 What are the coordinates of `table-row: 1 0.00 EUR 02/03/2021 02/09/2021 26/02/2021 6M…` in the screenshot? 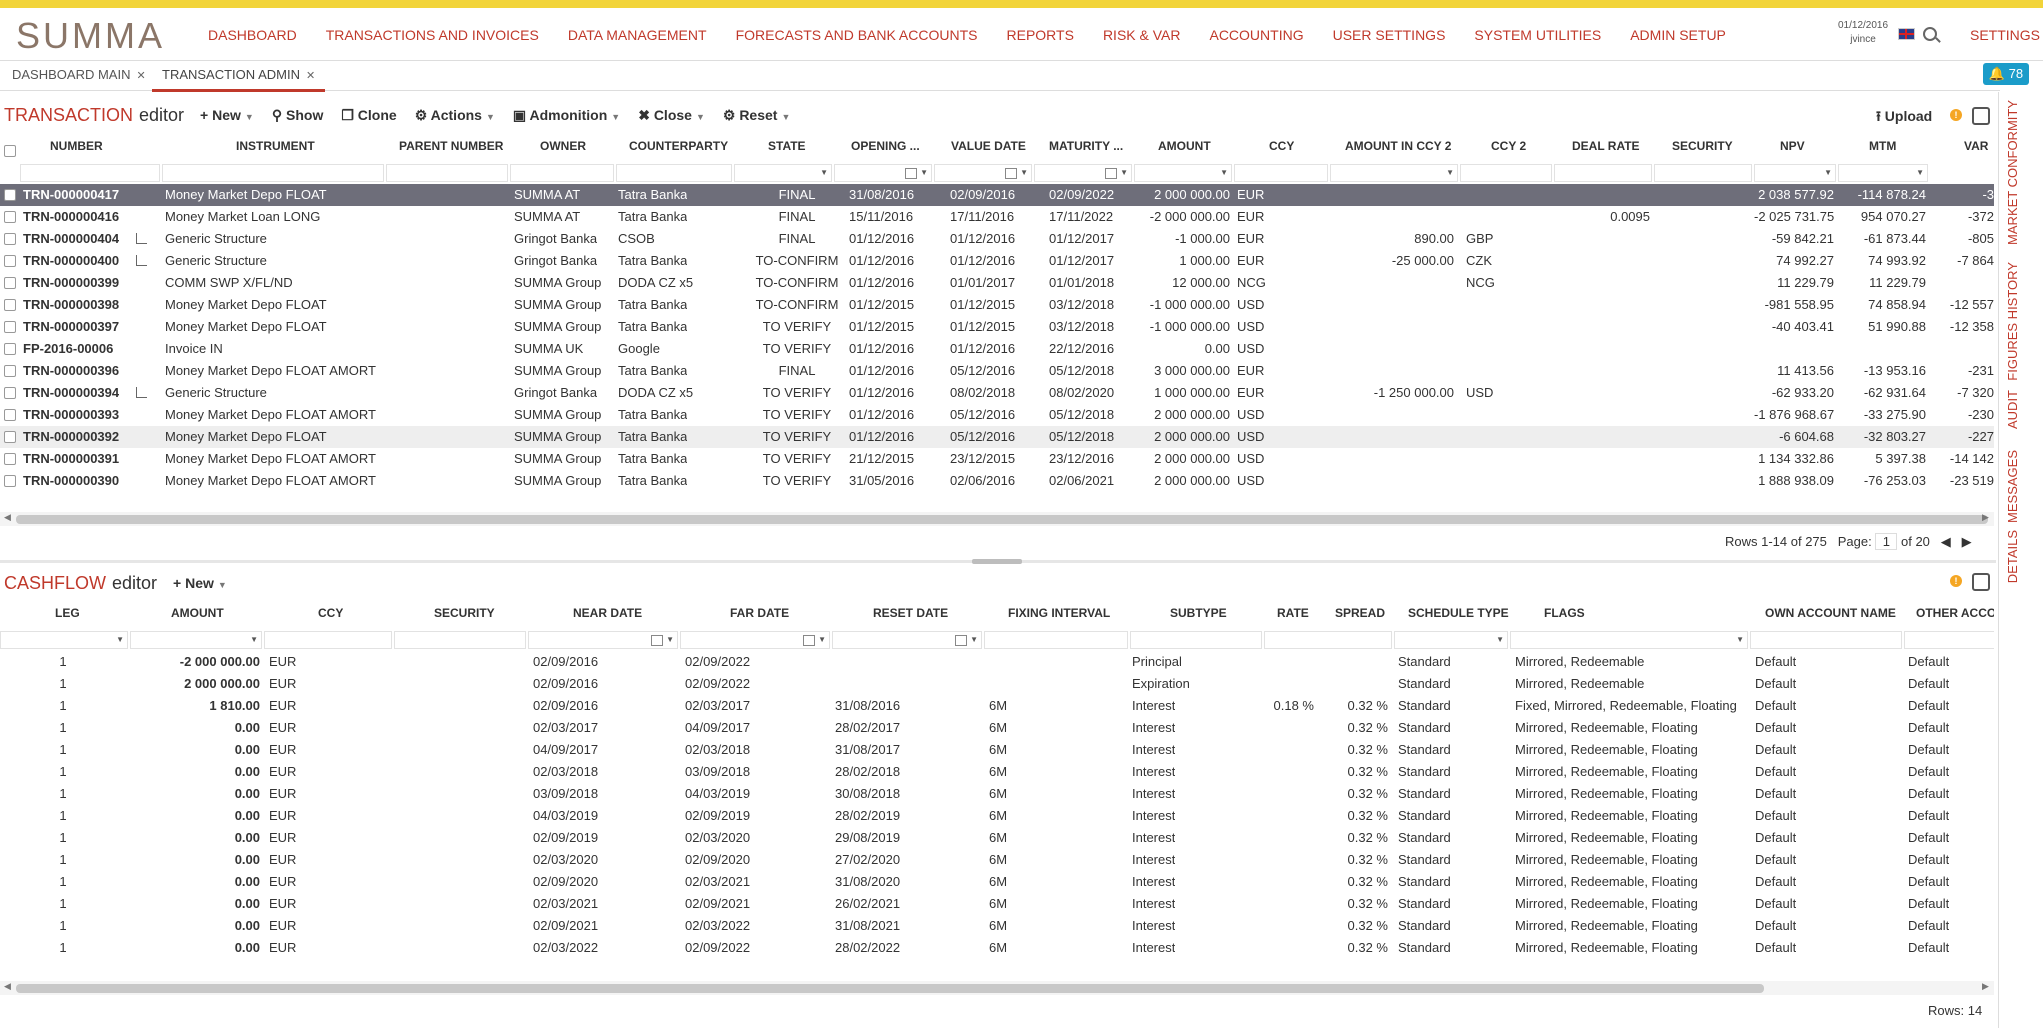 It's located at (997, 904).